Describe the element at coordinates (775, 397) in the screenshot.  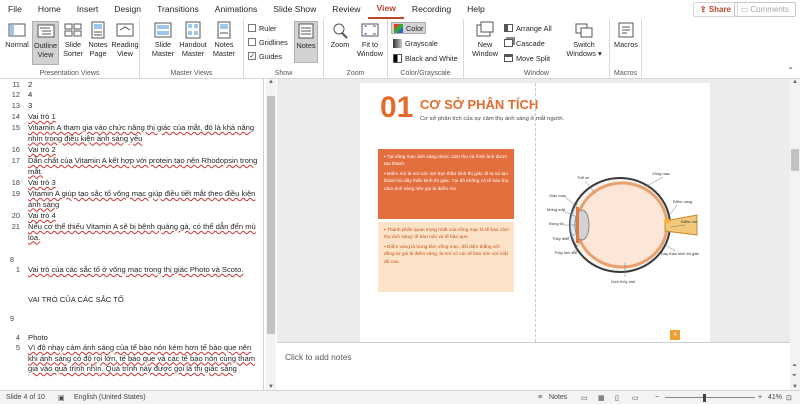
I see `zoom-level: 41%` at that location.